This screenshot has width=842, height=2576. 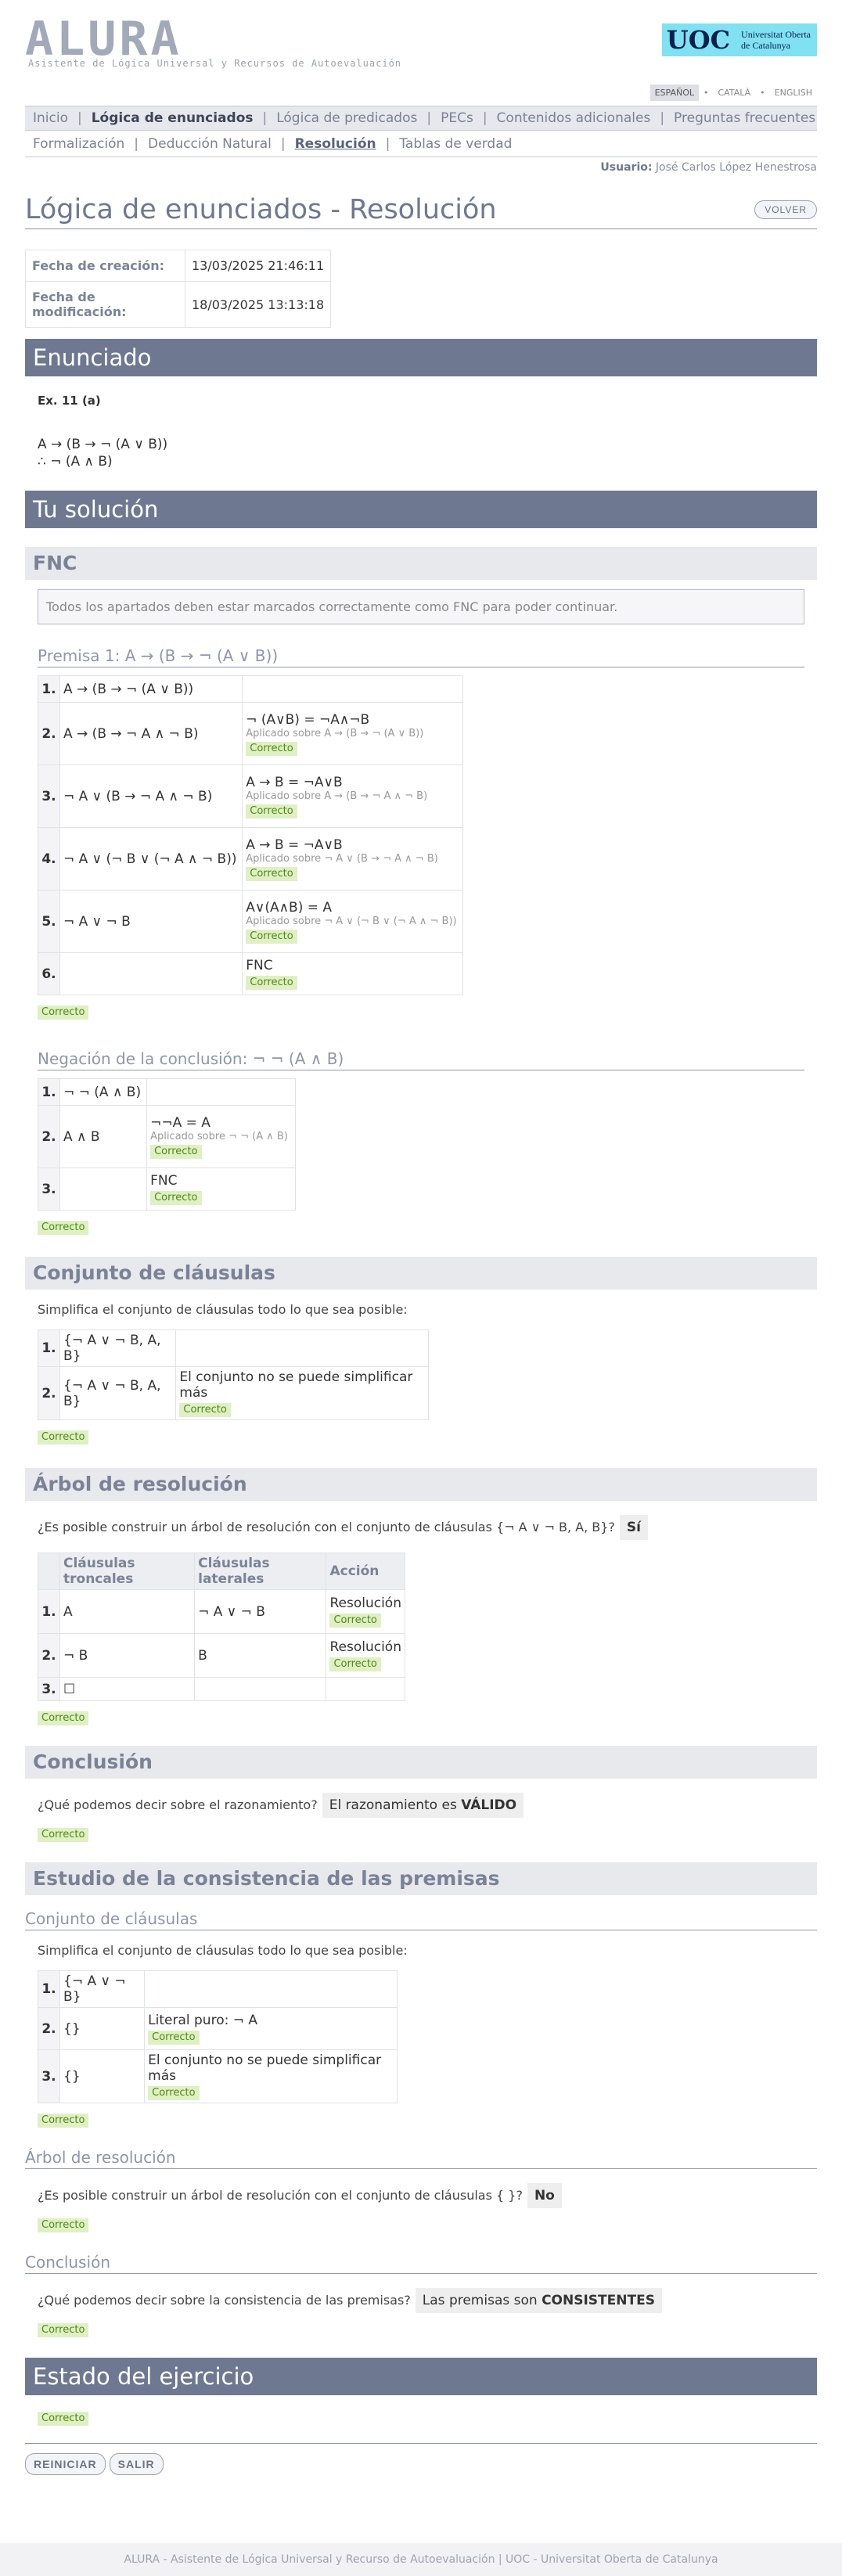 I want to click on back-button: VOLVER, so click(x=785, y=209).